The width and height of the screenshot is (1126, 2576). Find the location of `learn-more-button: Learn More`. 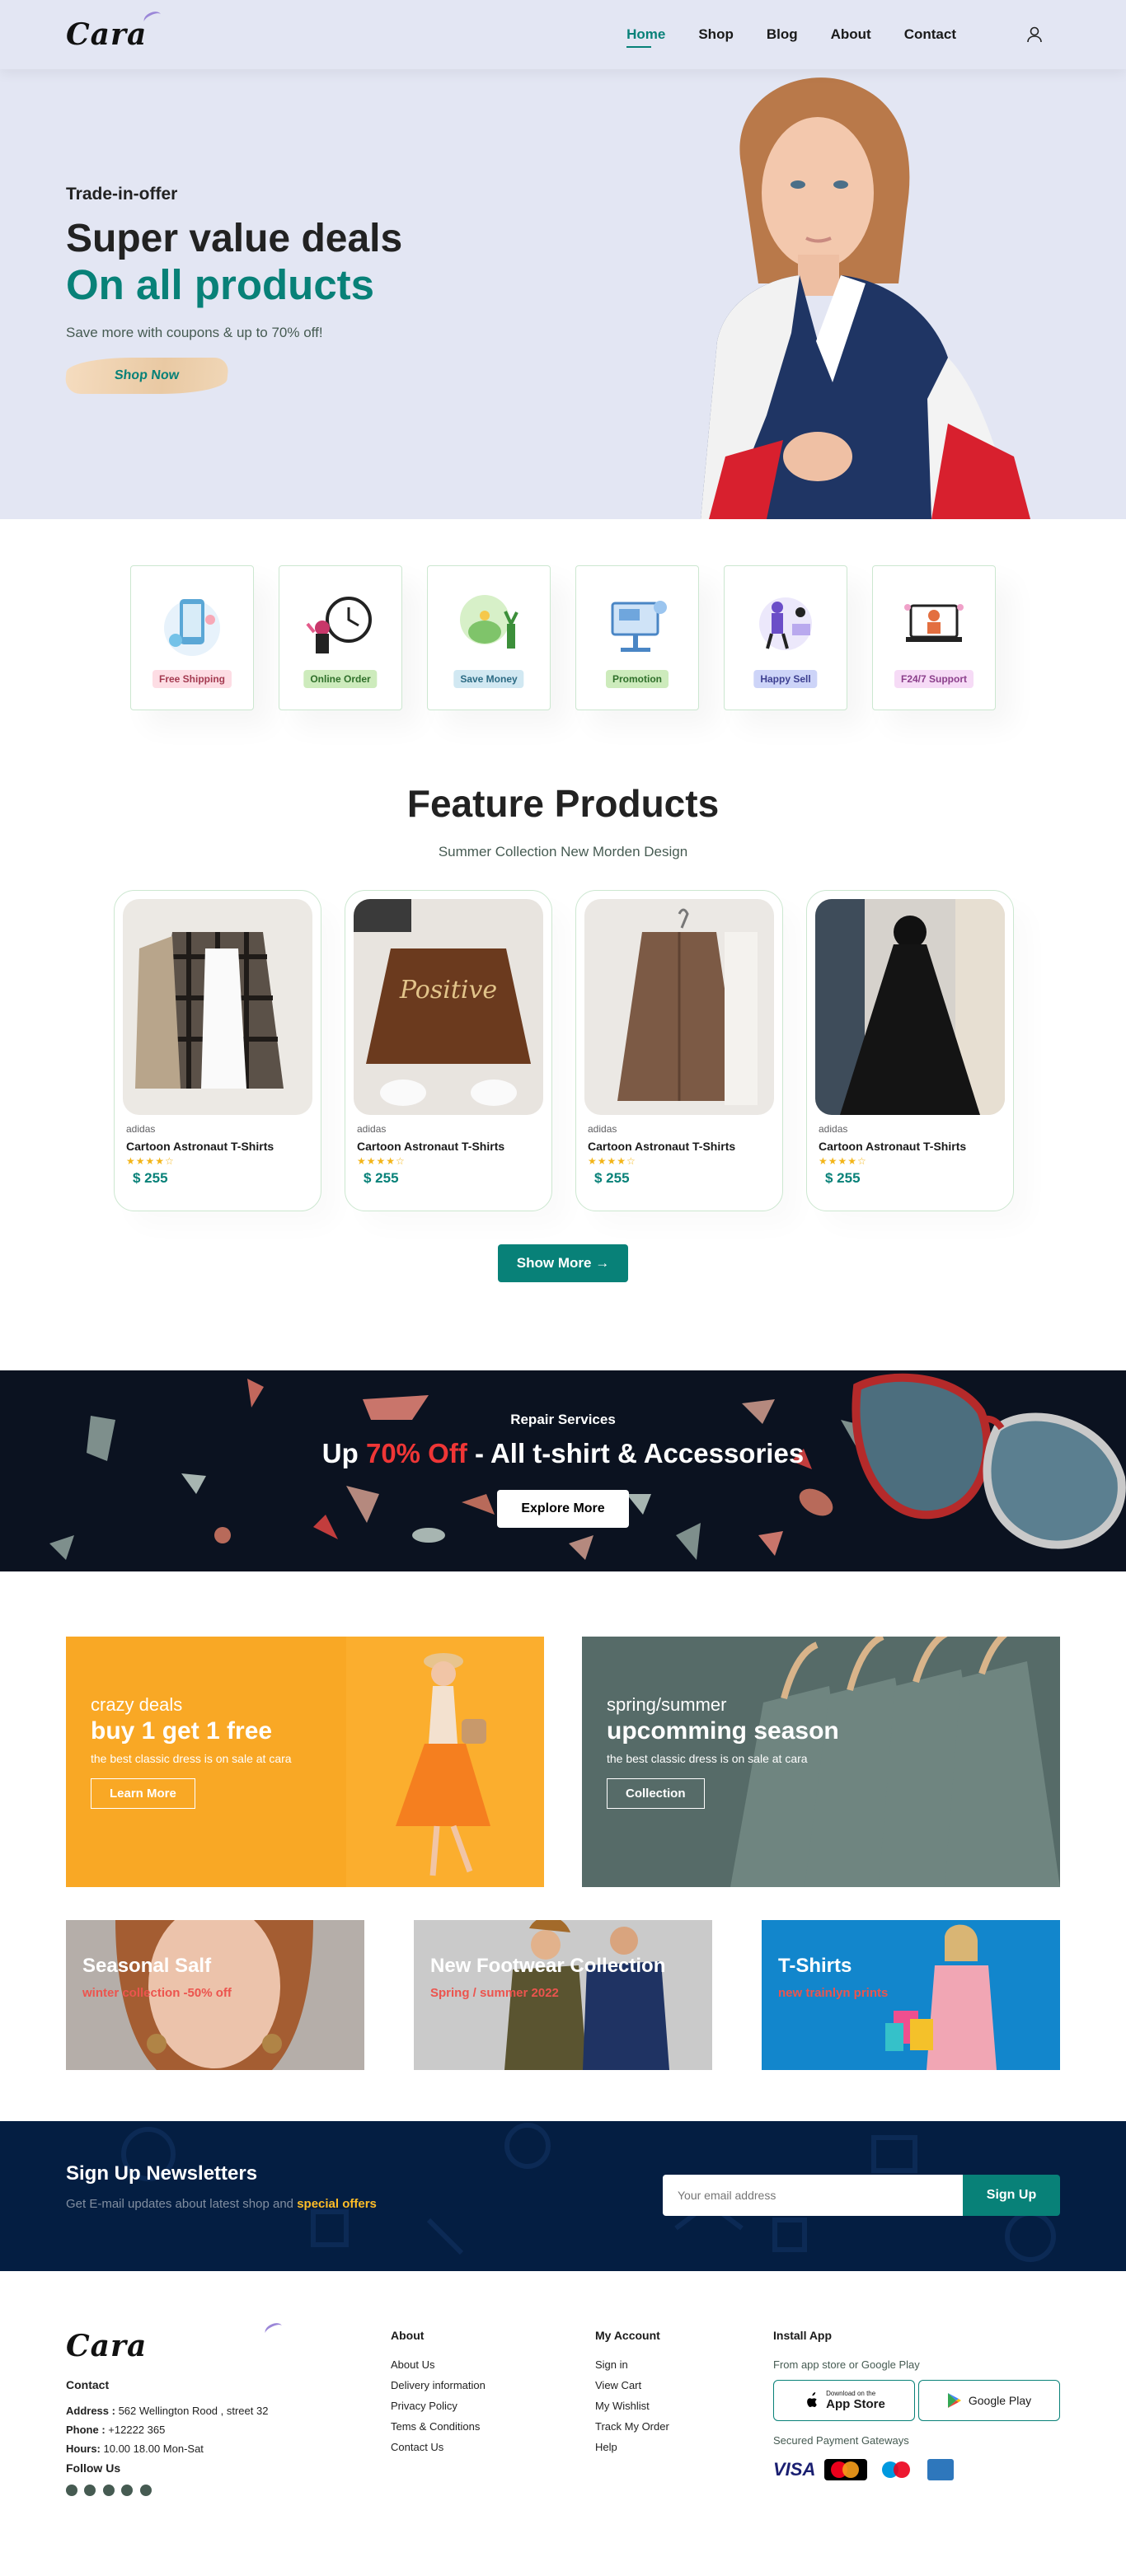

learn-more-button: Learn More is located at coordinates (143, 1793).